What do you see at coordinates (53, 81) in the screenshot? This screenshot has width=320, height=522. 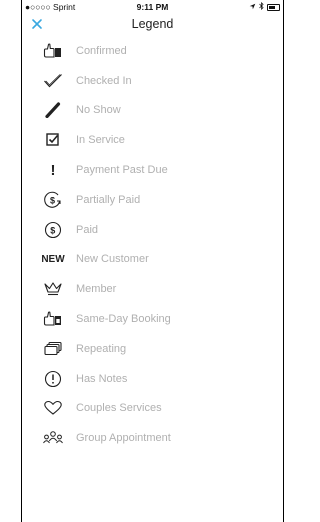 I see `checkmark-icon` at bounding box center [53, 81].